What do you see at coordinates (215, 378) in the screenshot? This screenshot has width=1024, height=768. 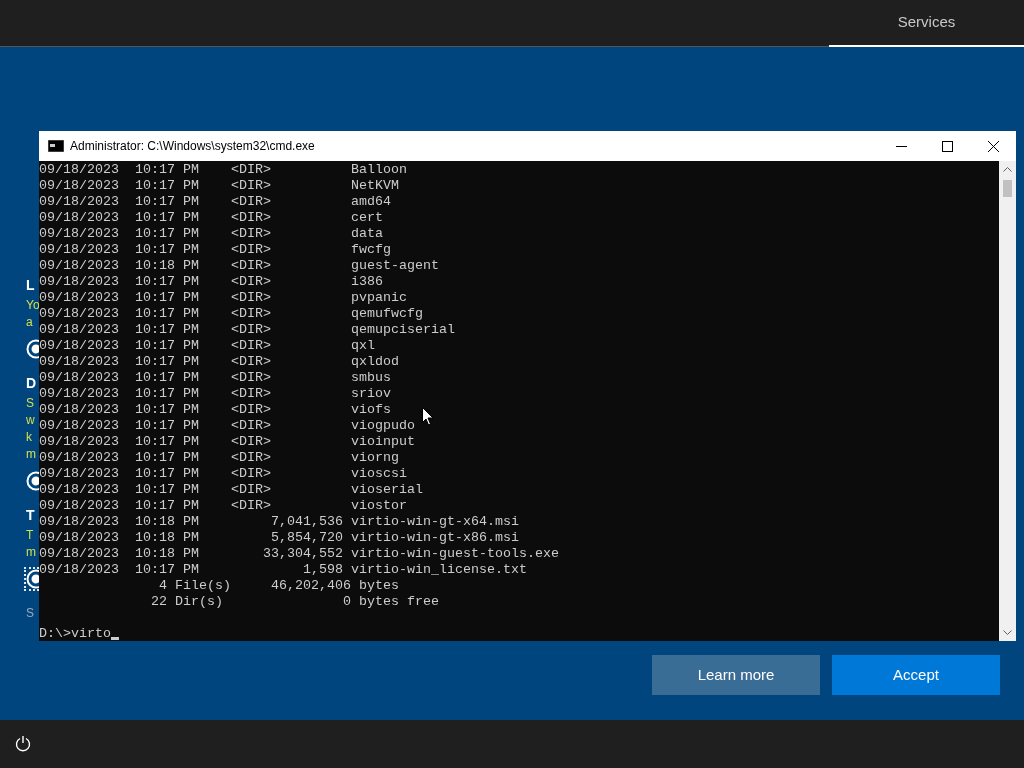 I see `console-line: 09/18/2023 10:17 PM <DIR> smbus` at bounding box center [215, 378].